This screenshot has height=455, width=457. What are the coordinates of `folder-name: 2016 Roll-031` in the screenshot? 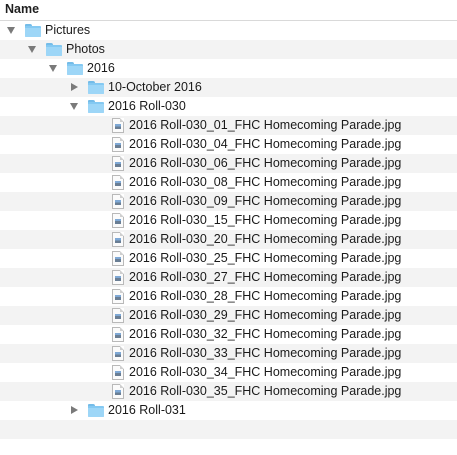 It's located at (147, 410).